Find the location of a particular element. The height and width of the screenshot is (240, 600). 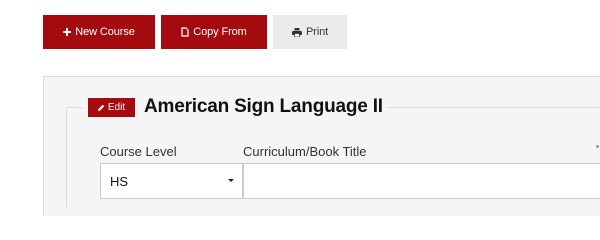

new-course-label: New Course is located at coordinates (105, 32).